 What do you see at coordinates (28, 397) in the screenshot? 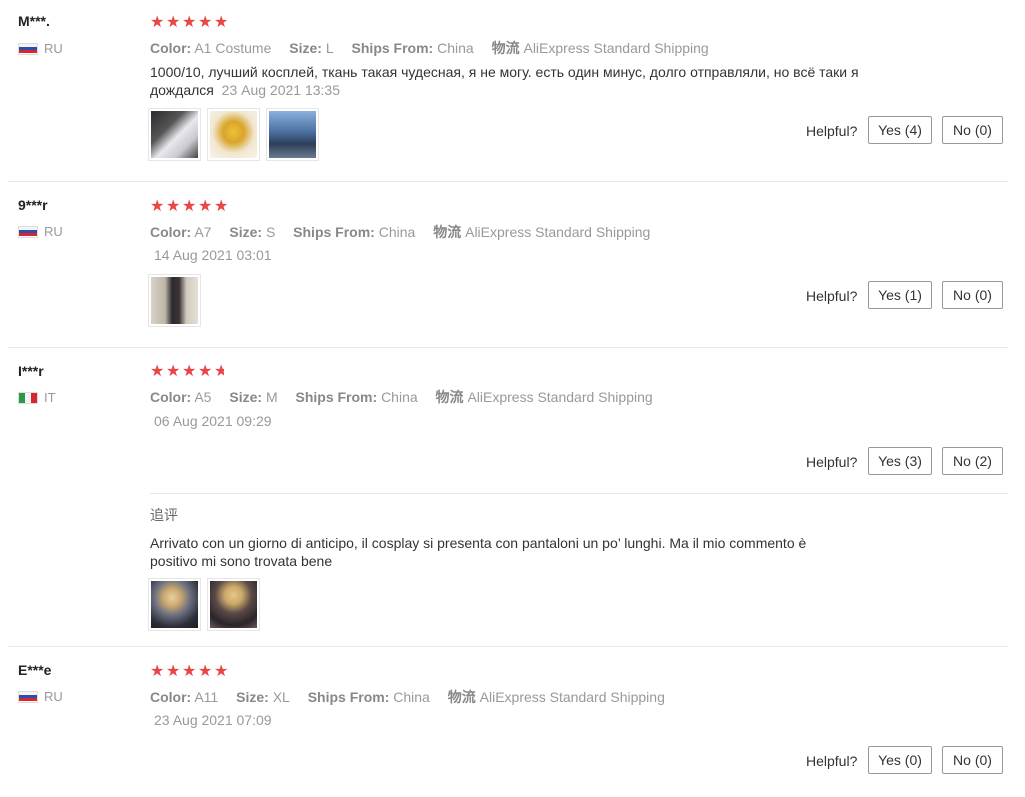
I see `italy-flag-icon` at bounding box center [28, 397].